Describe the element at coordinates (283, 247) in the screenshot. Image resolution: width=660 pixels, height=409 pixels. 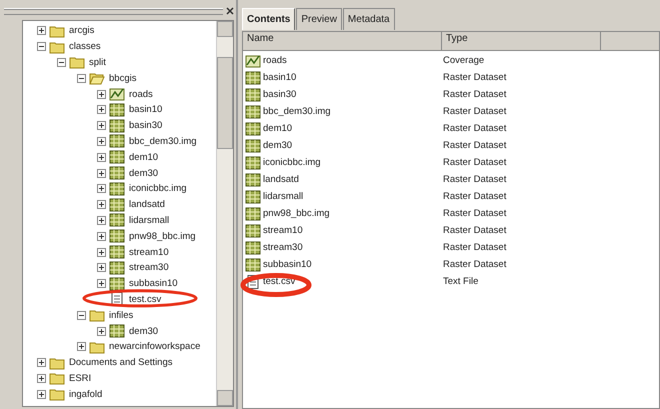
I see `table-cell: stream30` at that location.